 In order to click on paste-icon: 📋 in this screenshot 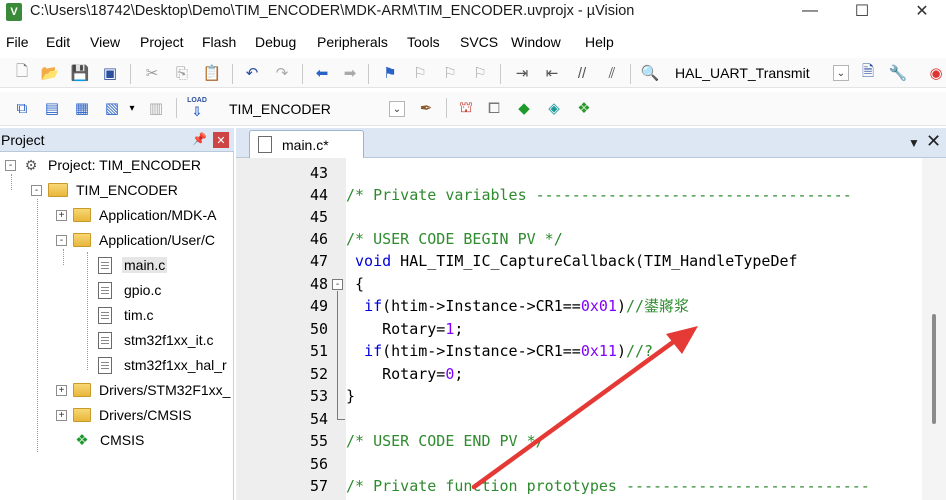, I will do `click(212, 73)`.